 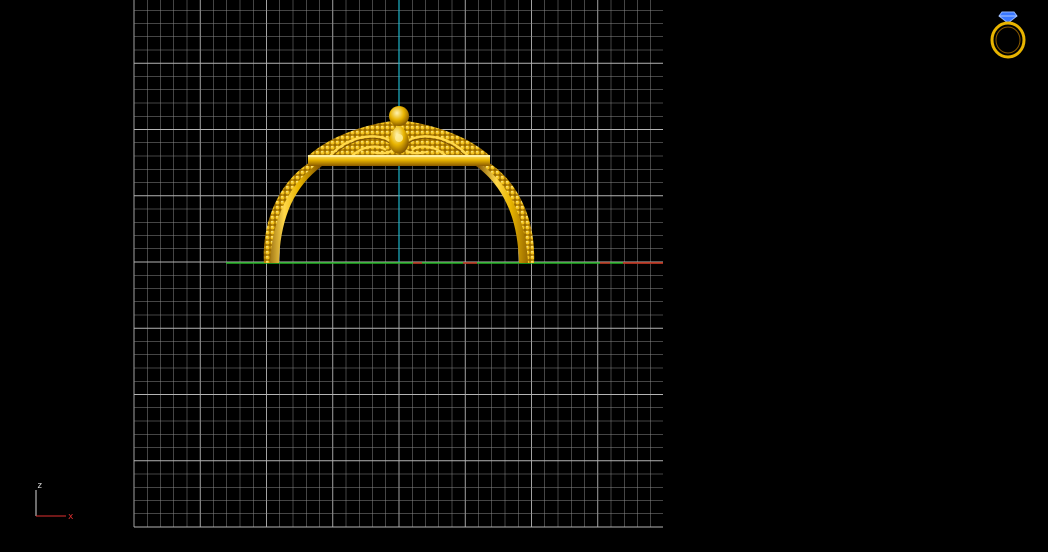 What do you see at coordinates (399, 116) in the screenshot?
I see `ring-center-ball` at bounding box center [399, 116].